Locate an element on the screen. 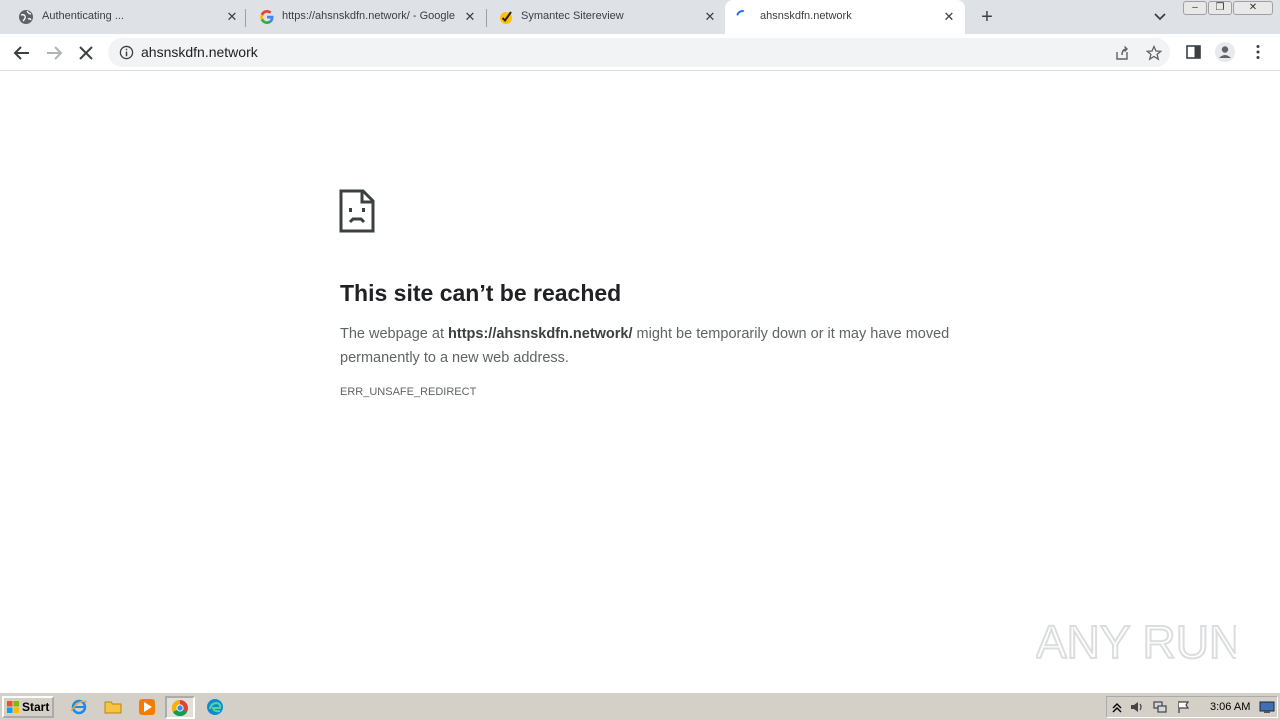  forward-arrow-icon is located at coordinates (54, 53).